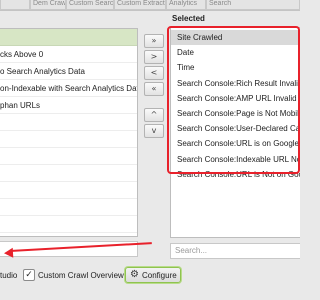 The width and height of the screenshot is (320, 300). Describe the element at coordinates (235, 113) in the screenshot. I see `list-item: Search Console:Page is Not Mobile` at that location.